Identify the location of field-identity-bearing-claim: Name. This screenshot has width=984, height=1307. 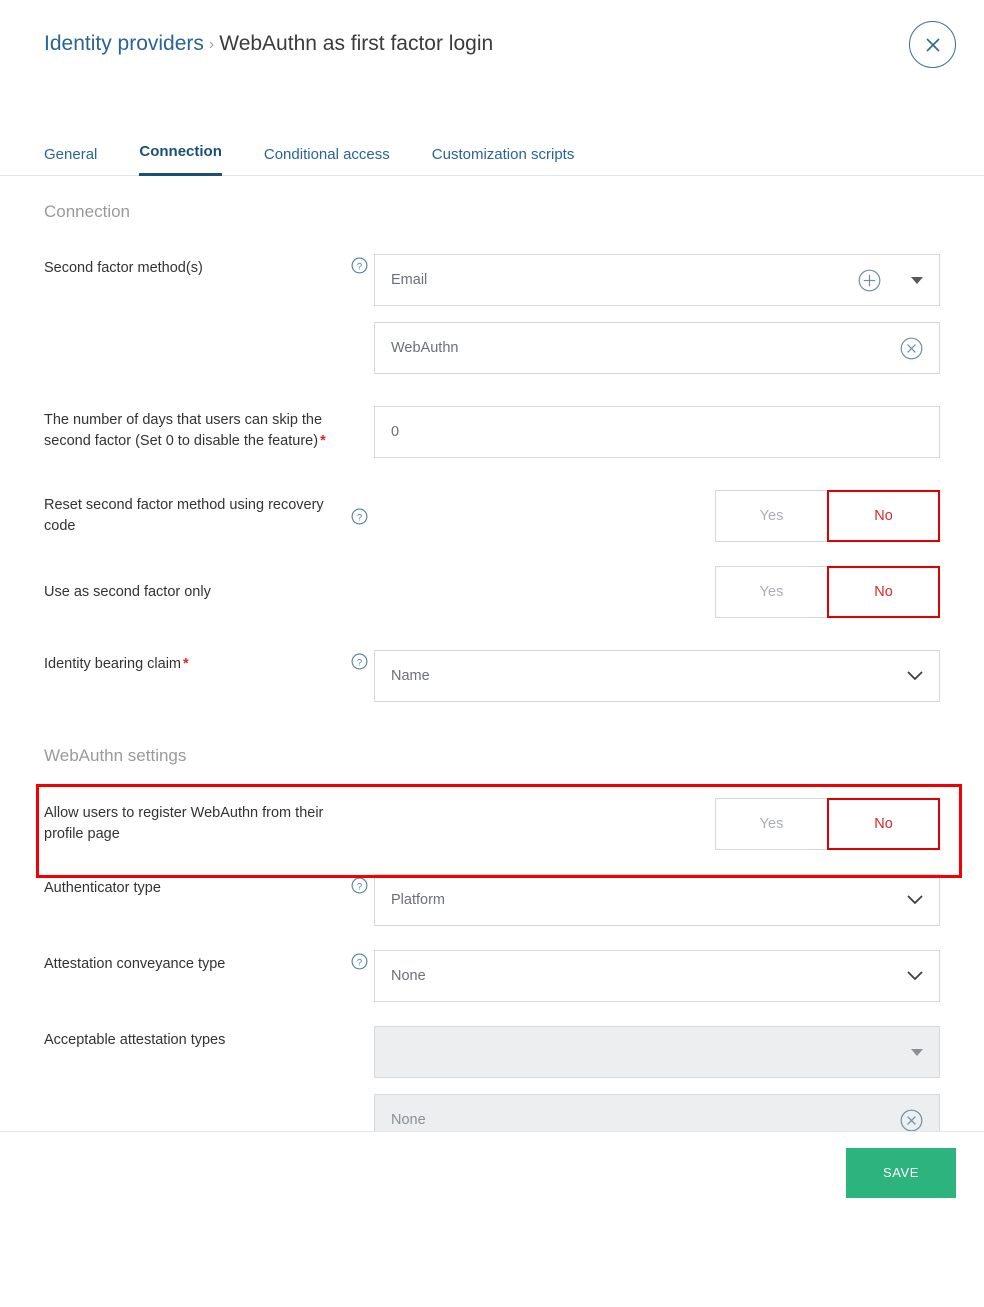
(657, 676).